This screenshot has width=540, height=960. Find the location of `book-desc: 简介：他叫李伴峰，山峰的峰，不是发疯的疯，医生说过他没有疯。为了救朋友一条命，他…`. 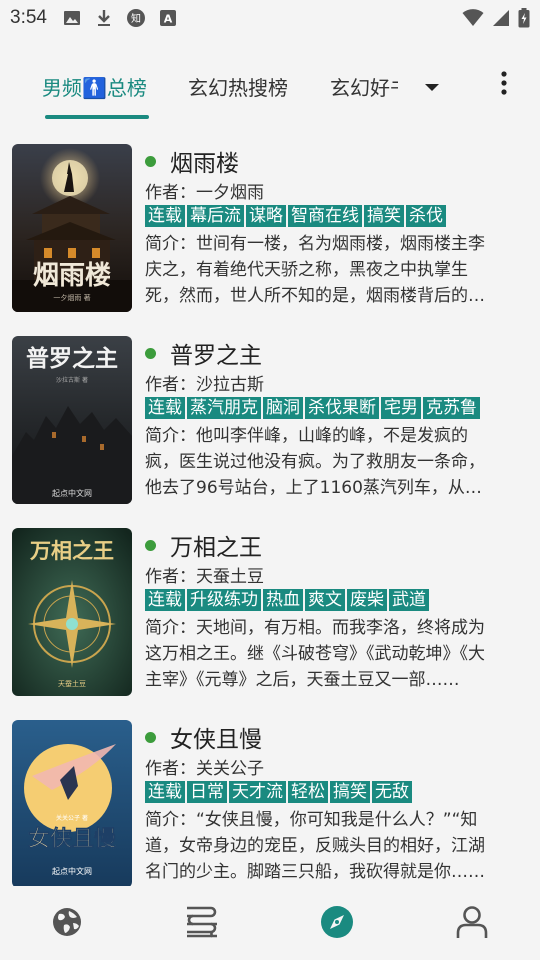

book-desc: 简介：他叫李伴峰，山峰的峰，不是发疯的疯，医生说过他没有疯。为了救朋友一条命，他… is located at coordinates (315, 462).